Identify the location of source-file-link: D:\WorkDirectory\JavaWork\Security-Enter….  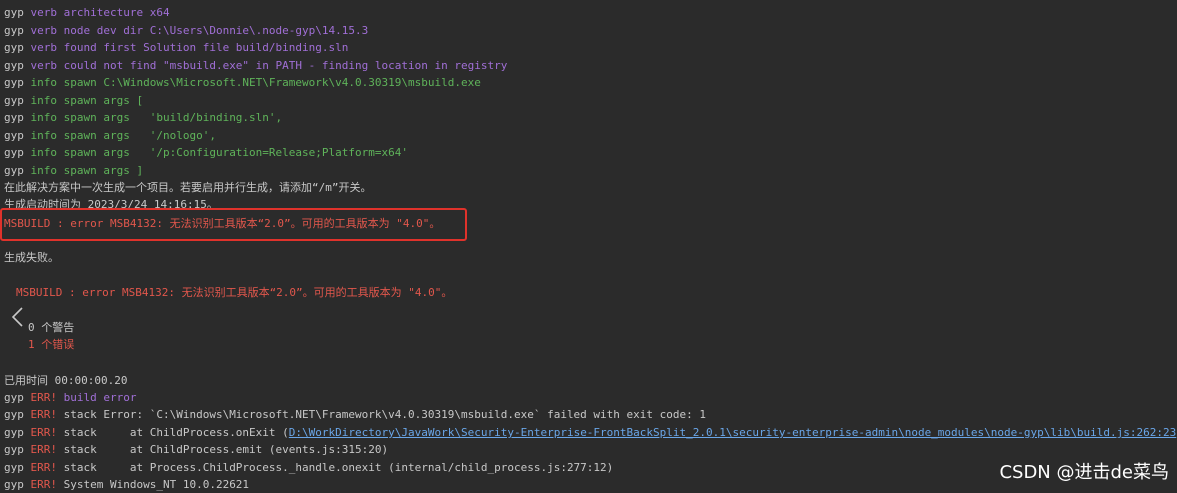
(732, 432).